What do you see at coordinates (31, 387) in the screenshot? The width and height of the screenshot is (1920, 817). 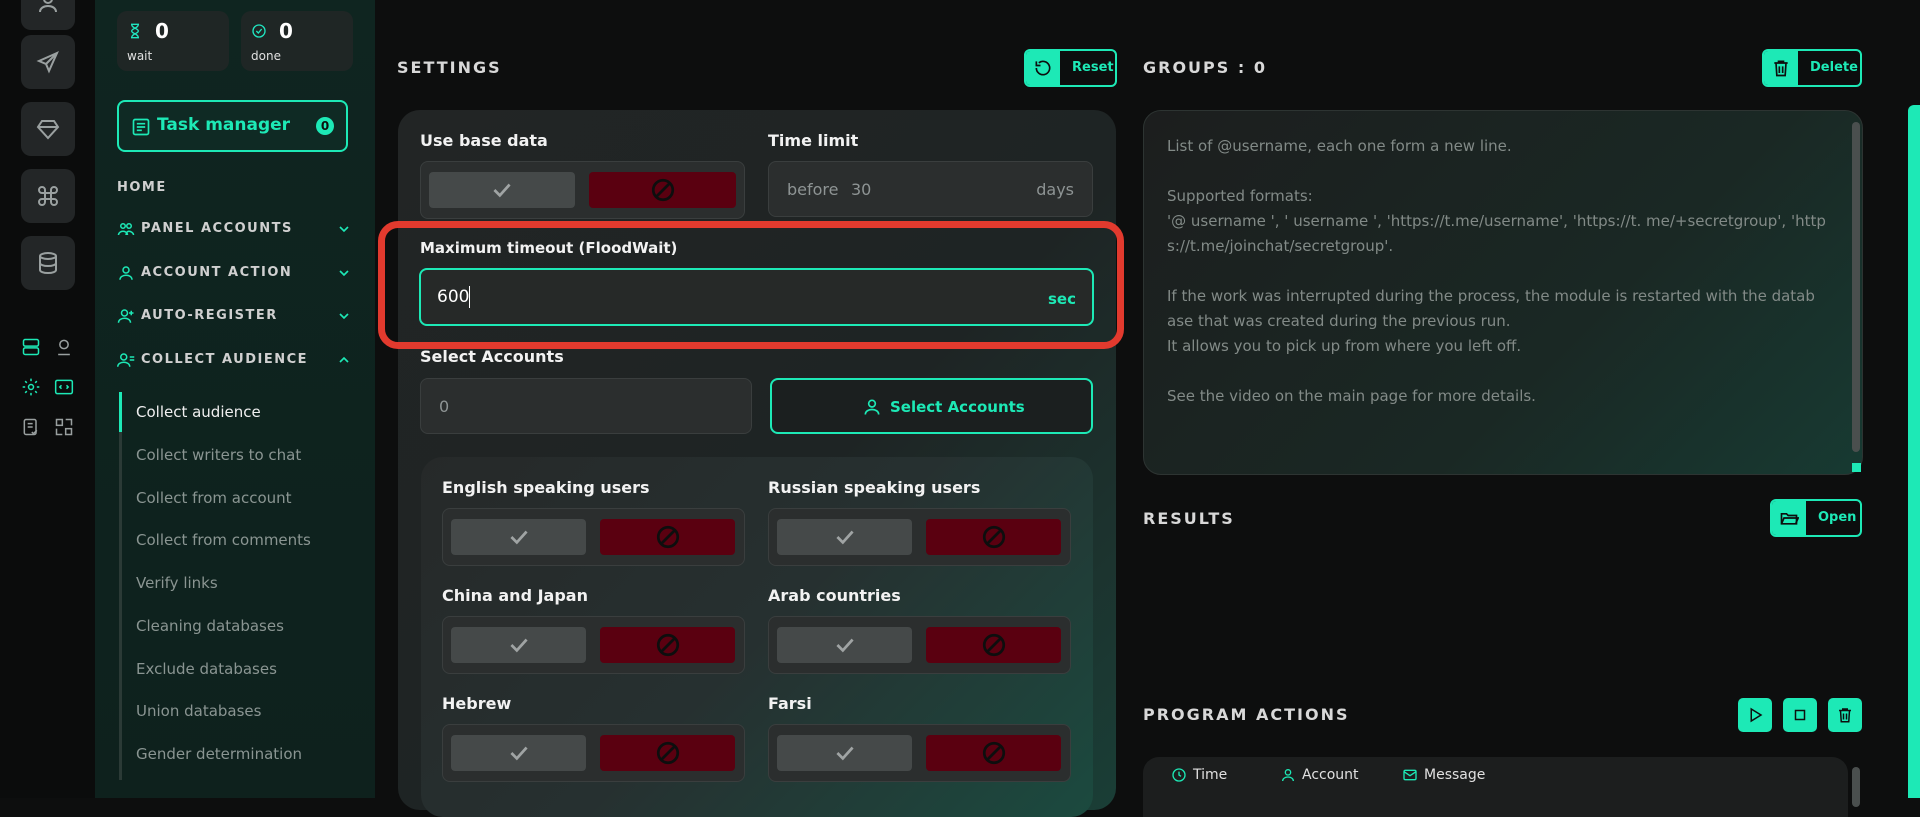 I see `gear-icon` at bounding box center [31, 387].